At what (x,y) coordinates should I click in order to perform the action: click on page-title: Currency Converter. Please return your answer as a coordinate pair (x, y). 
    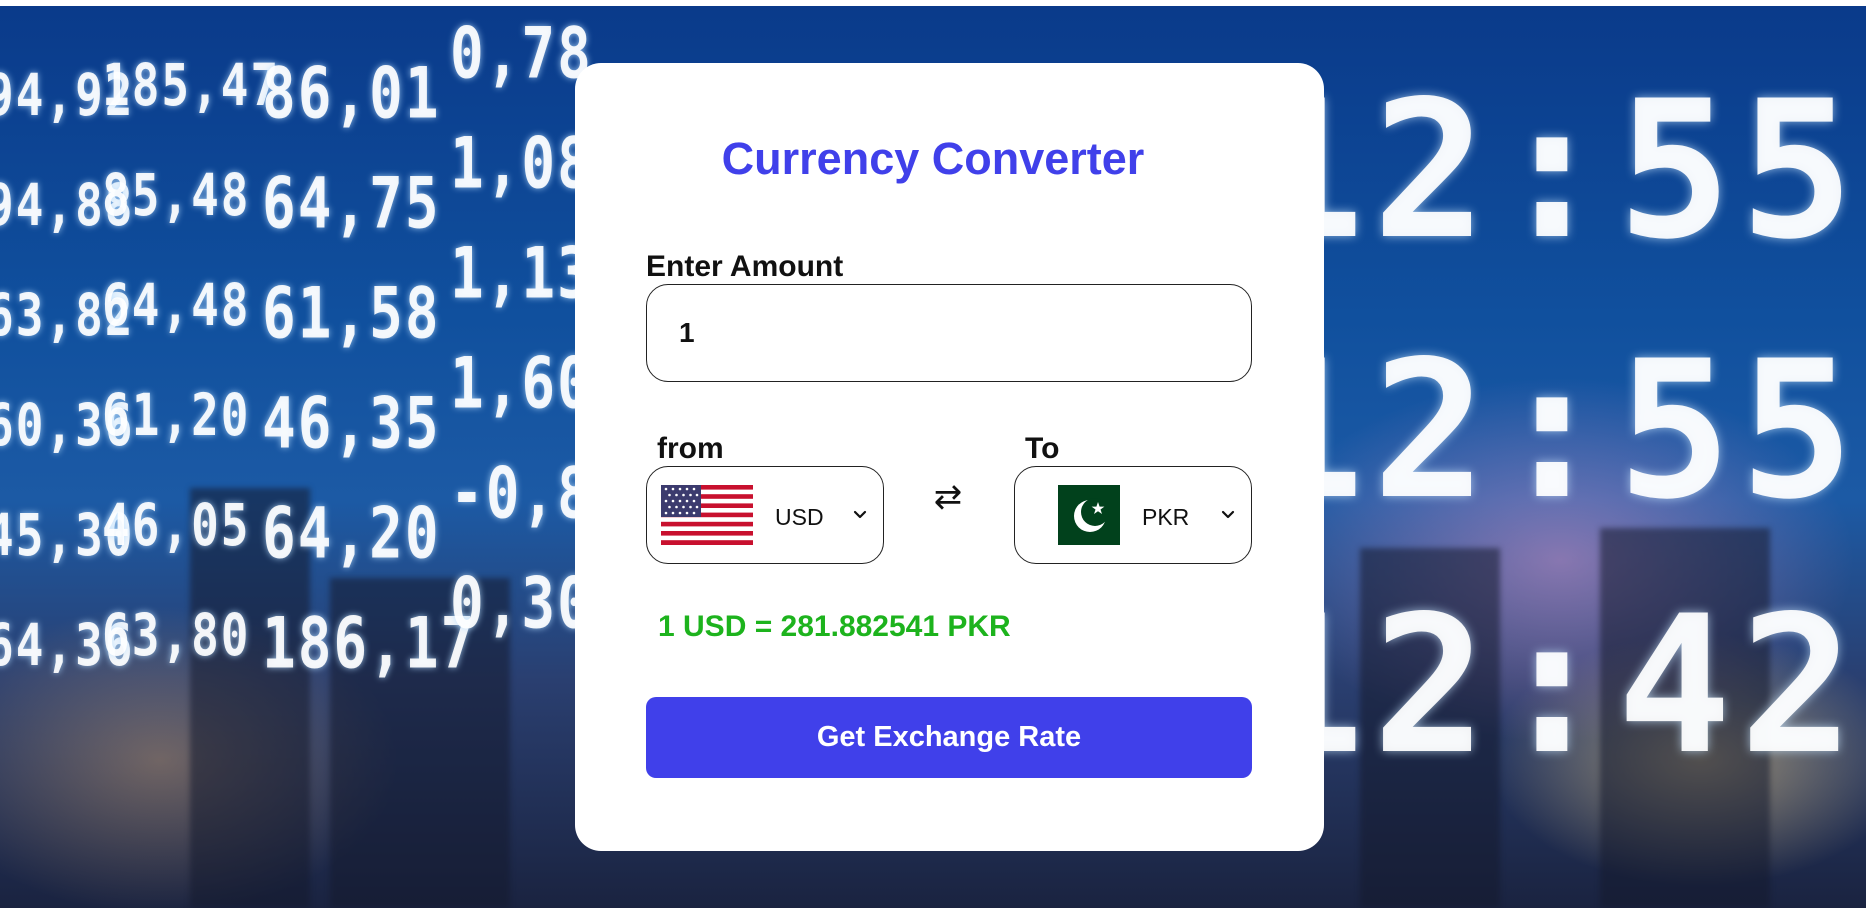
    Looking at the image, I should click on (933, 158).